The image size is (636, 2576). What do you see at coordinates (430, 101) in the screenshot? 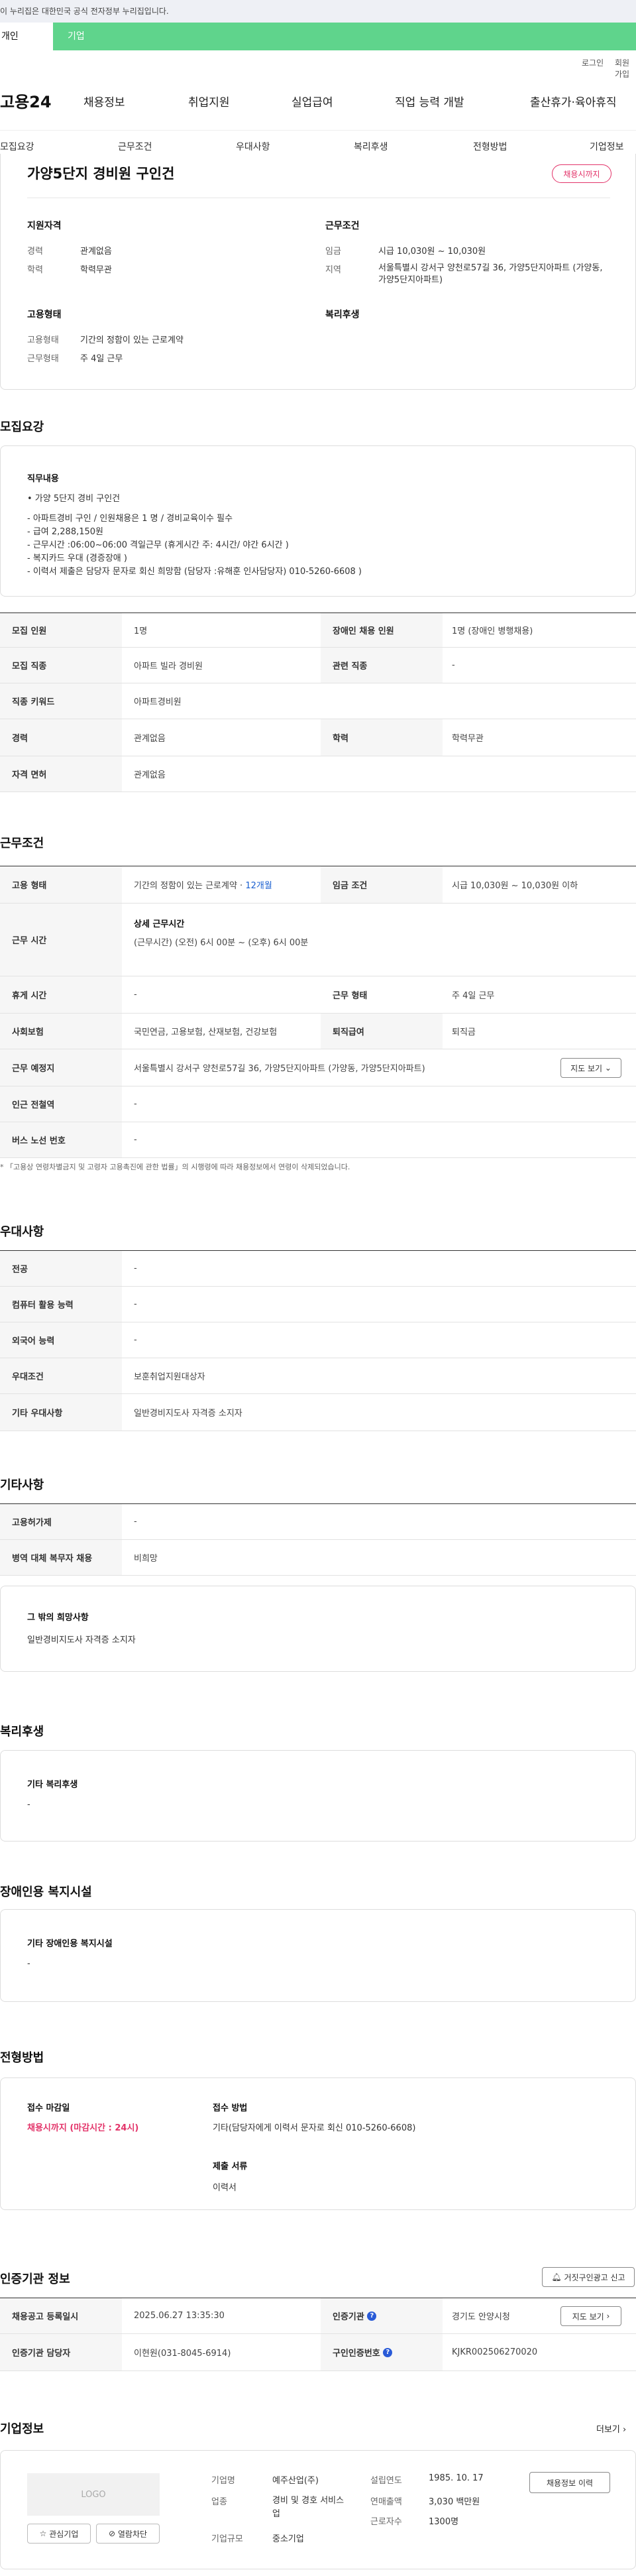
I see `gnb-training: 직업 능력 개발` at bounding box center [430, 101].